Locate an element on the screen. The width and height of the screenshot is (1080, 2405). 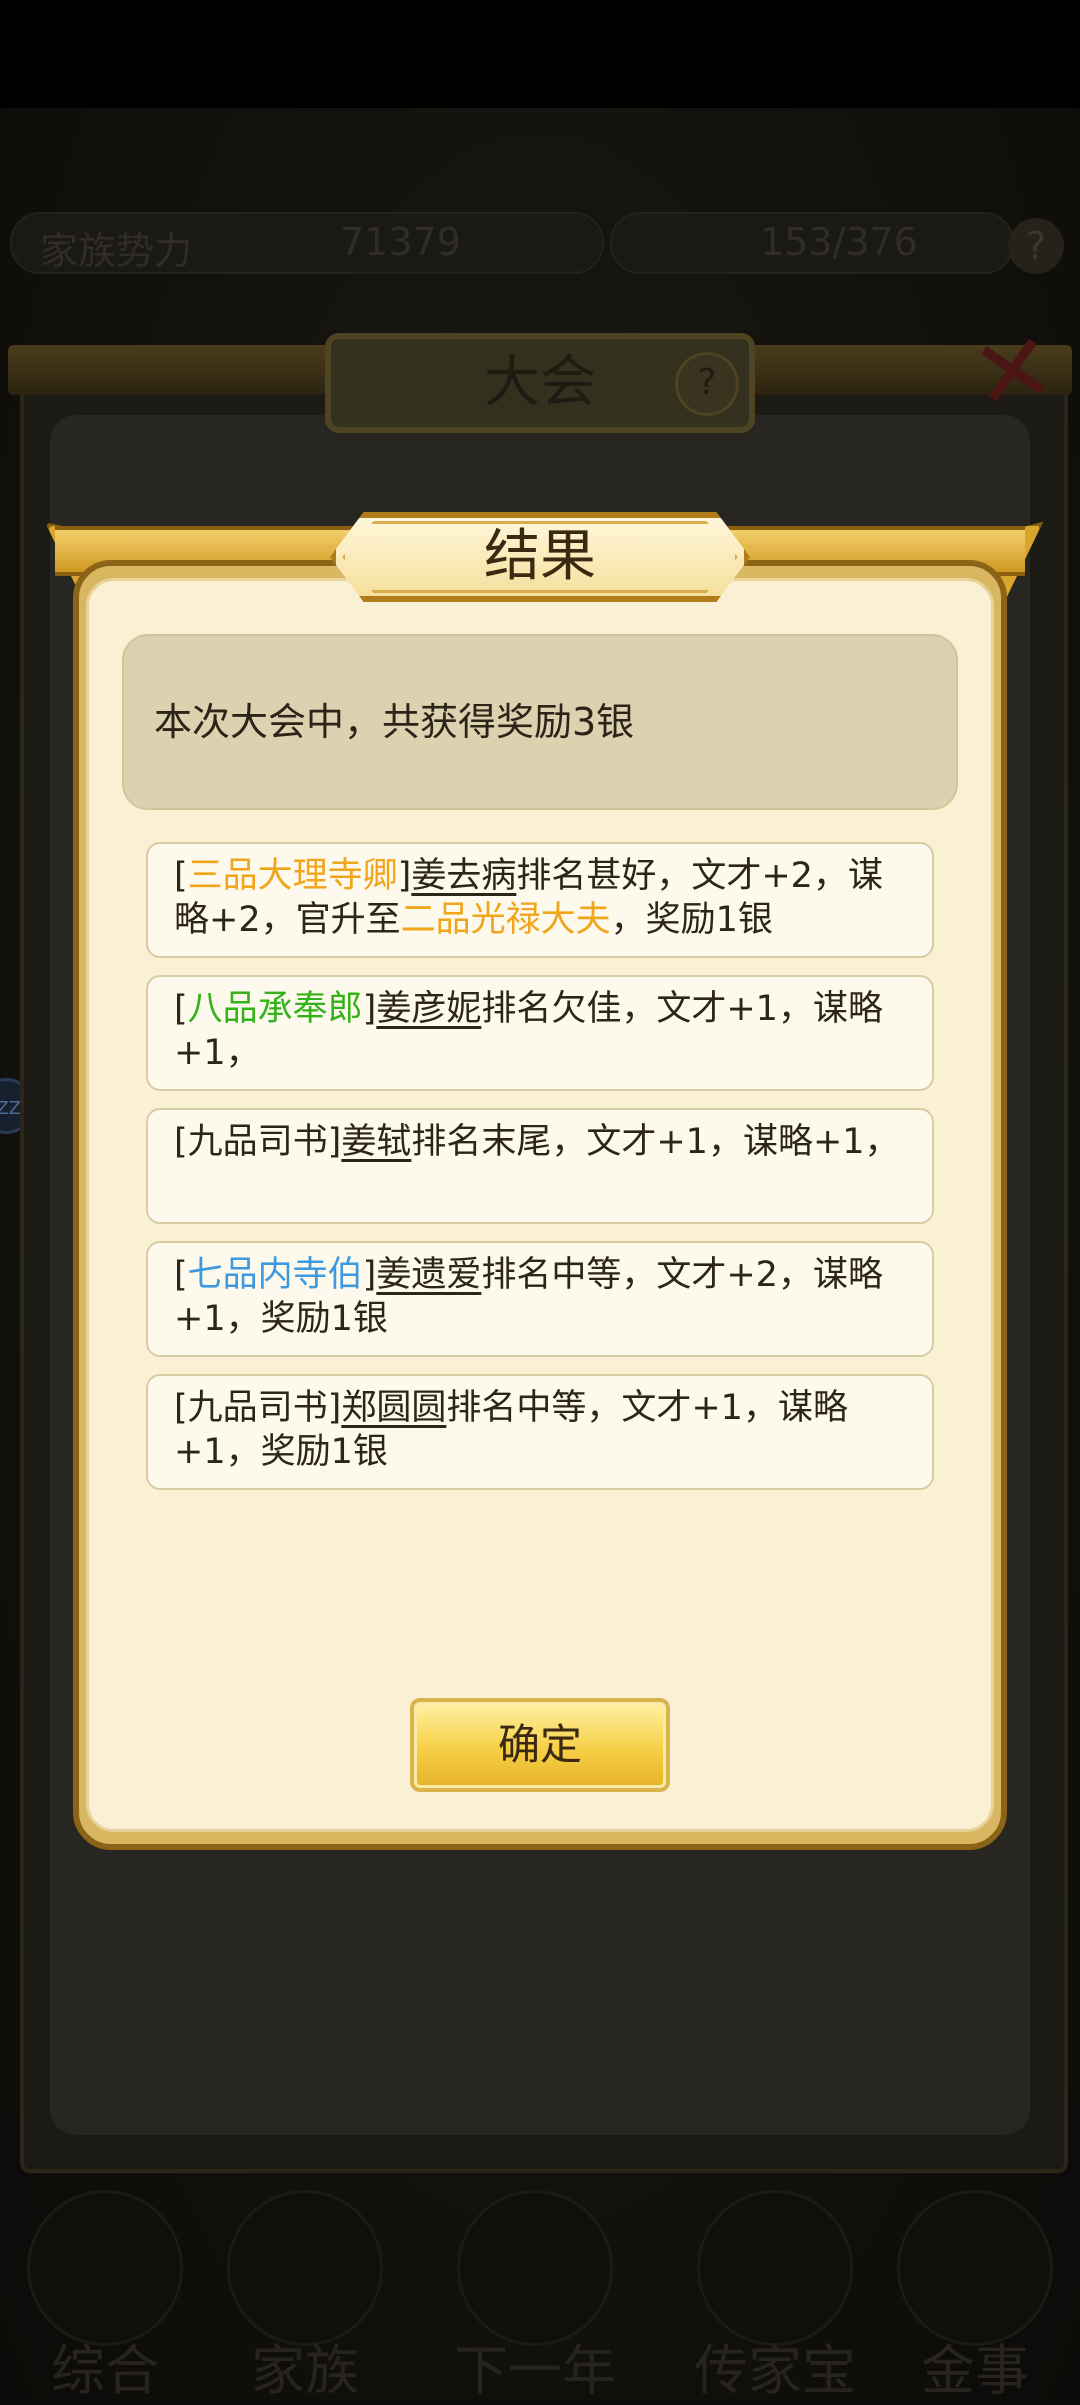
nav-family: 家族 is located at coordinates (305, 2296).